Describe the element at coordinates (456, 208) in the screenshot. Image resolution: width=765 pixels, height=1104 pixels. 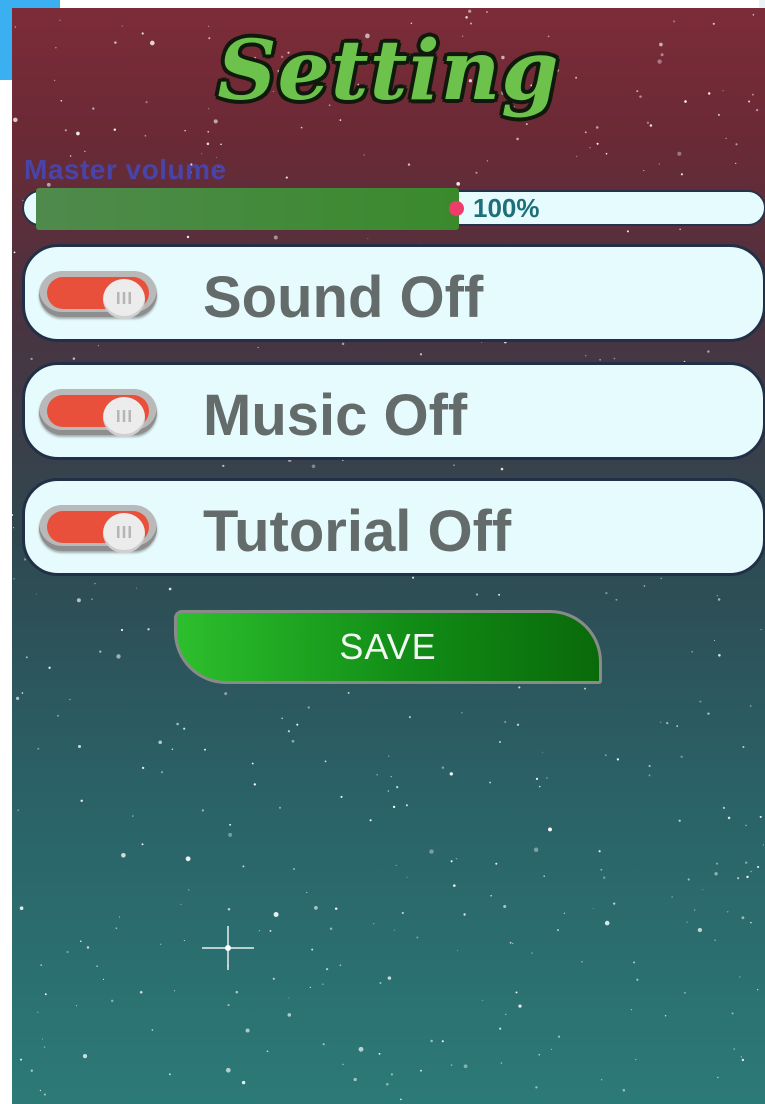
I see `volume-slider-thumb` at that location.